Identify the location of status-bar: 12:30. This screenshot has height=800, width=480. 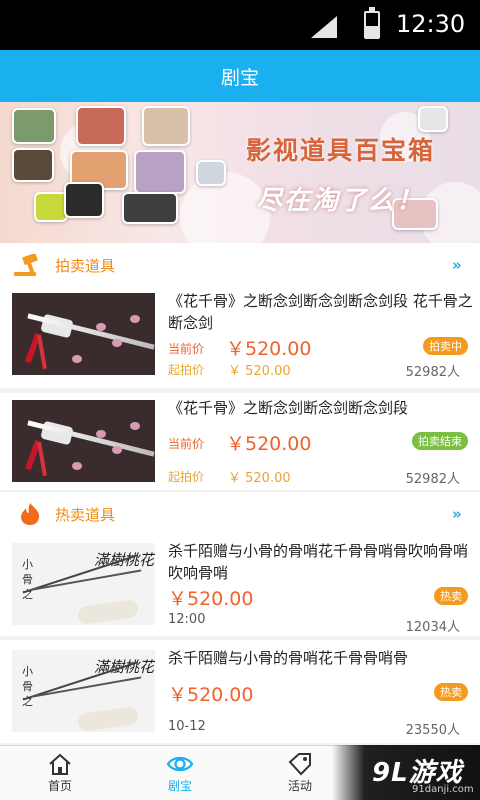
(240, 25).